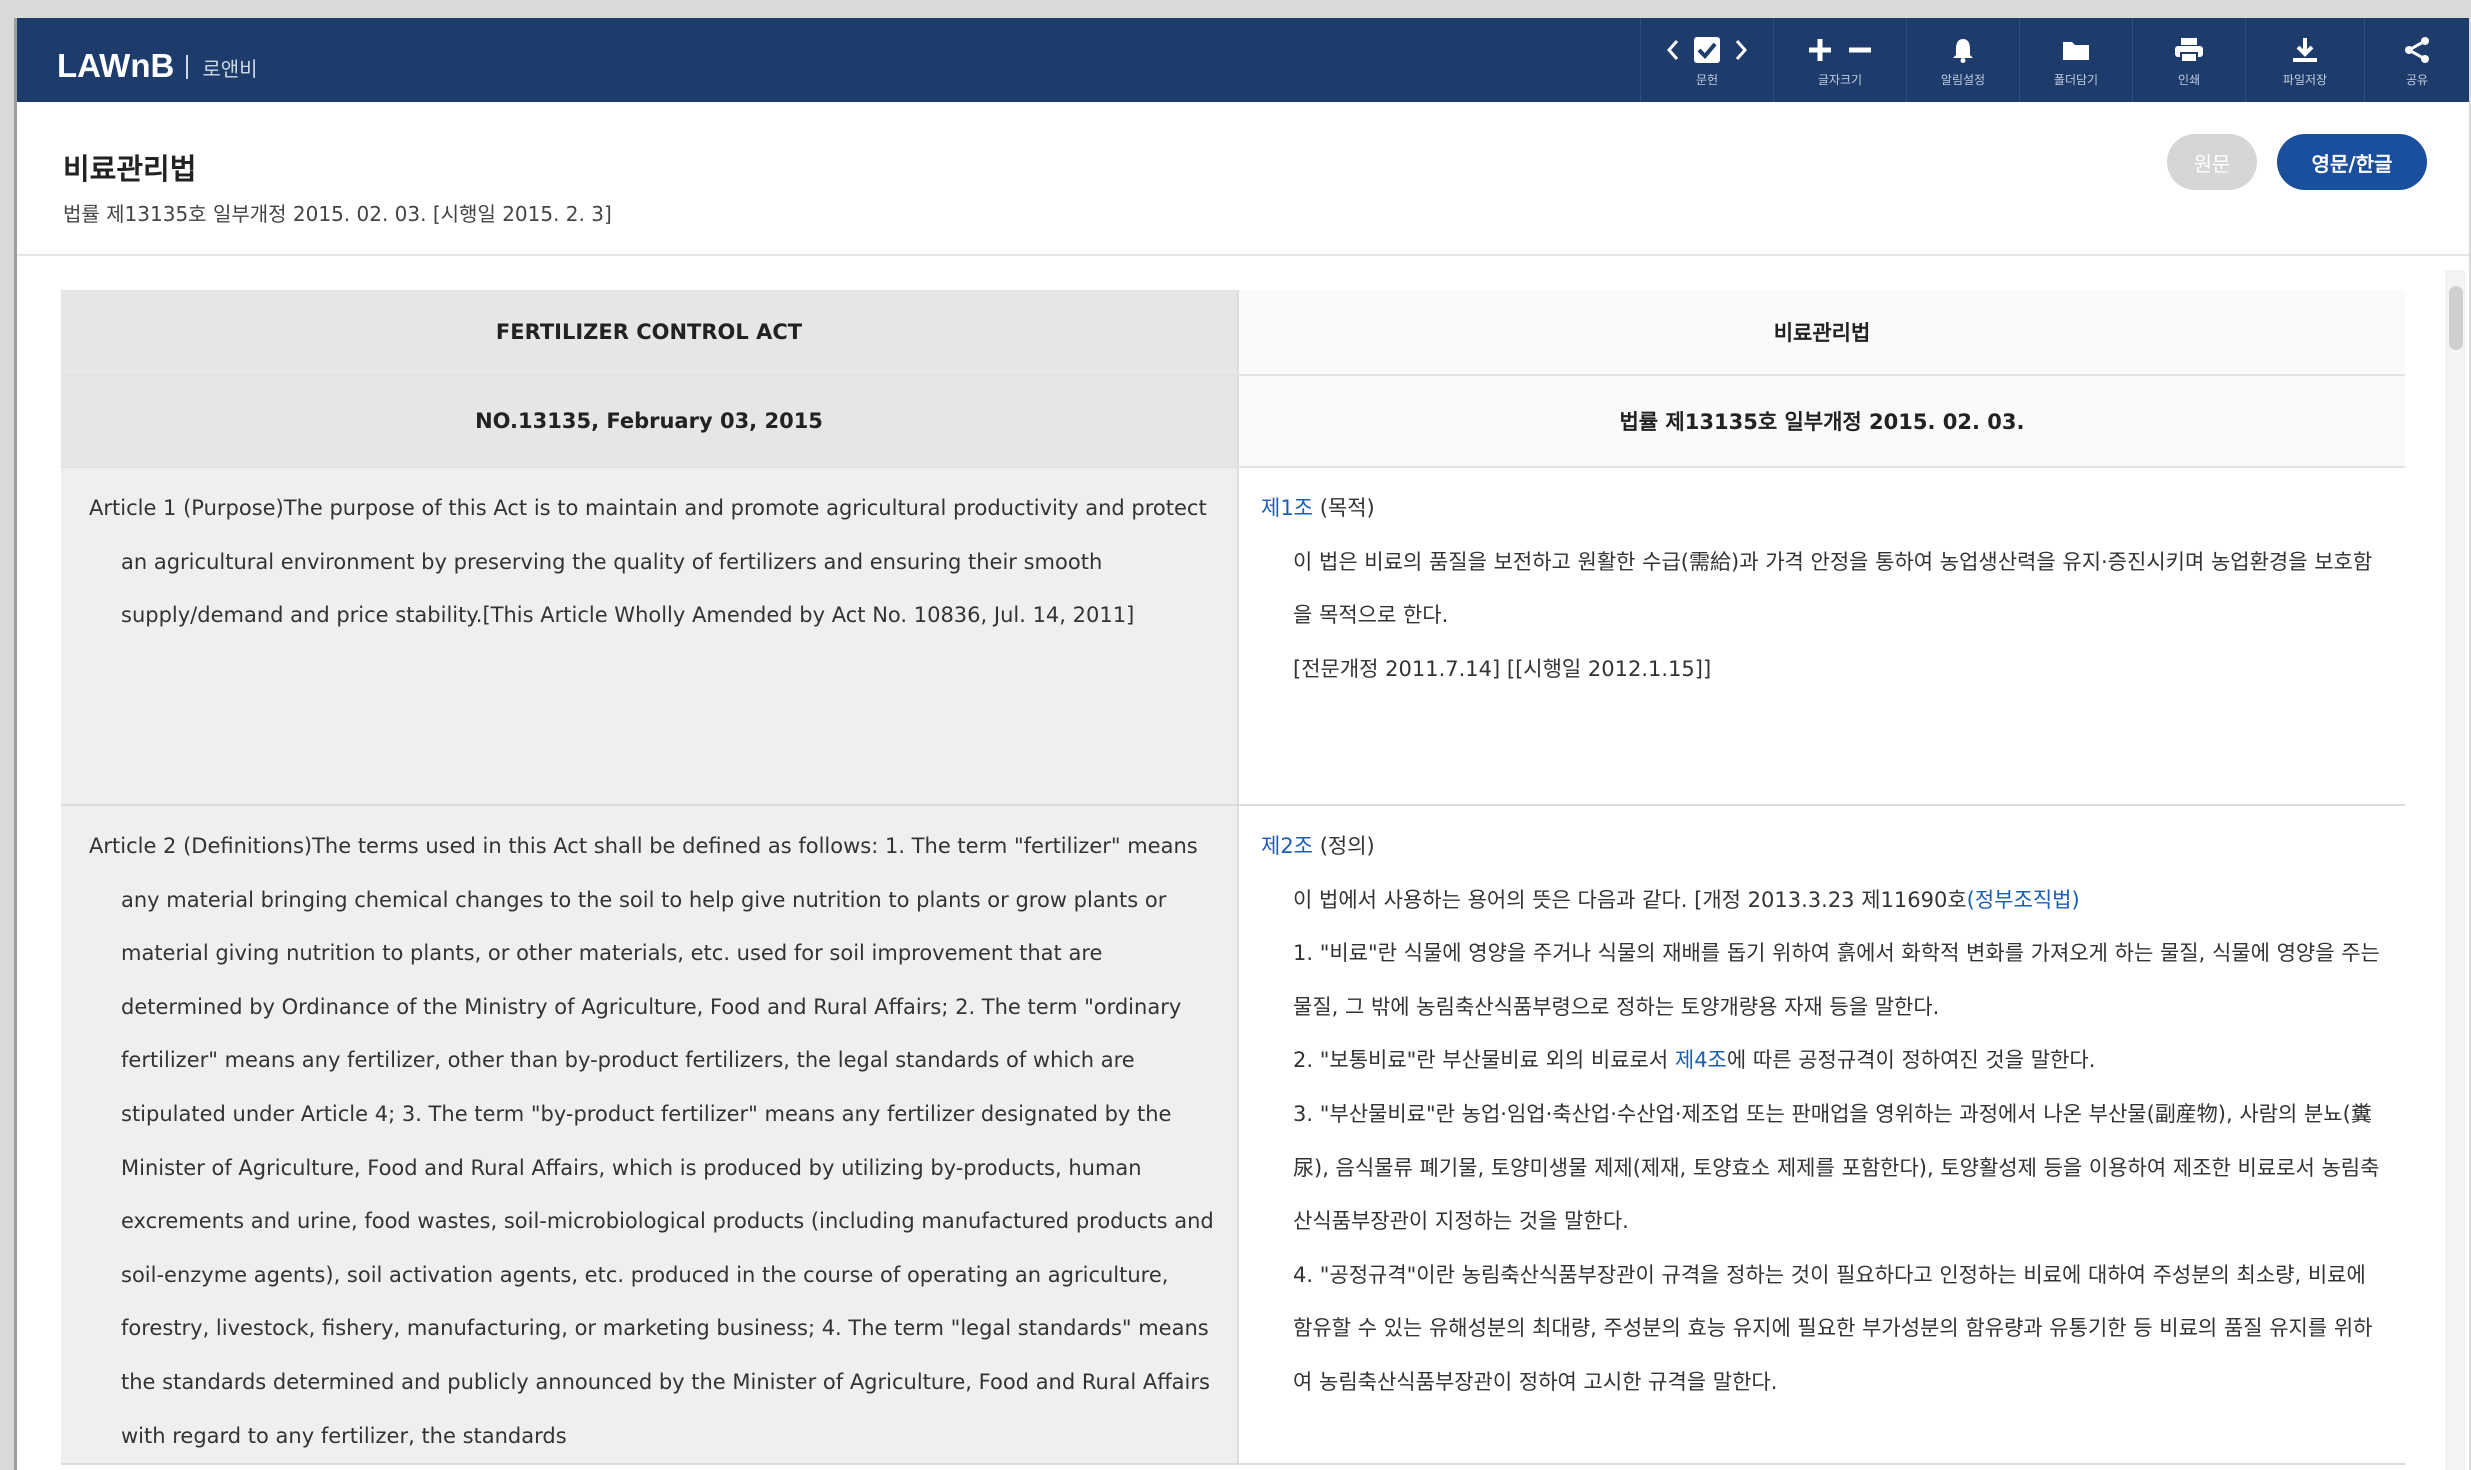 The height and width of the screenshot is (1470, 2471). What do you see at coordinates (230, 69) in the screenshot?
I see `service-name: 로앤비` at bounding box center [230, 69].